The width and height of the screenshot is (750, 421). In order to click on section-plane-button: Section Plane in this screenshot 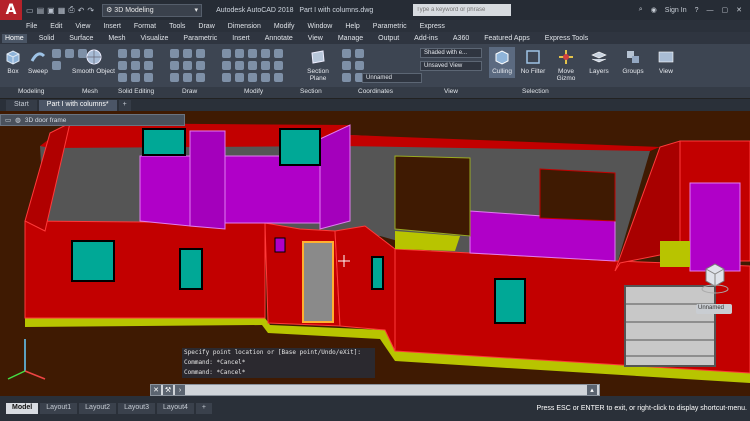, I will do `click(318, 65)`.